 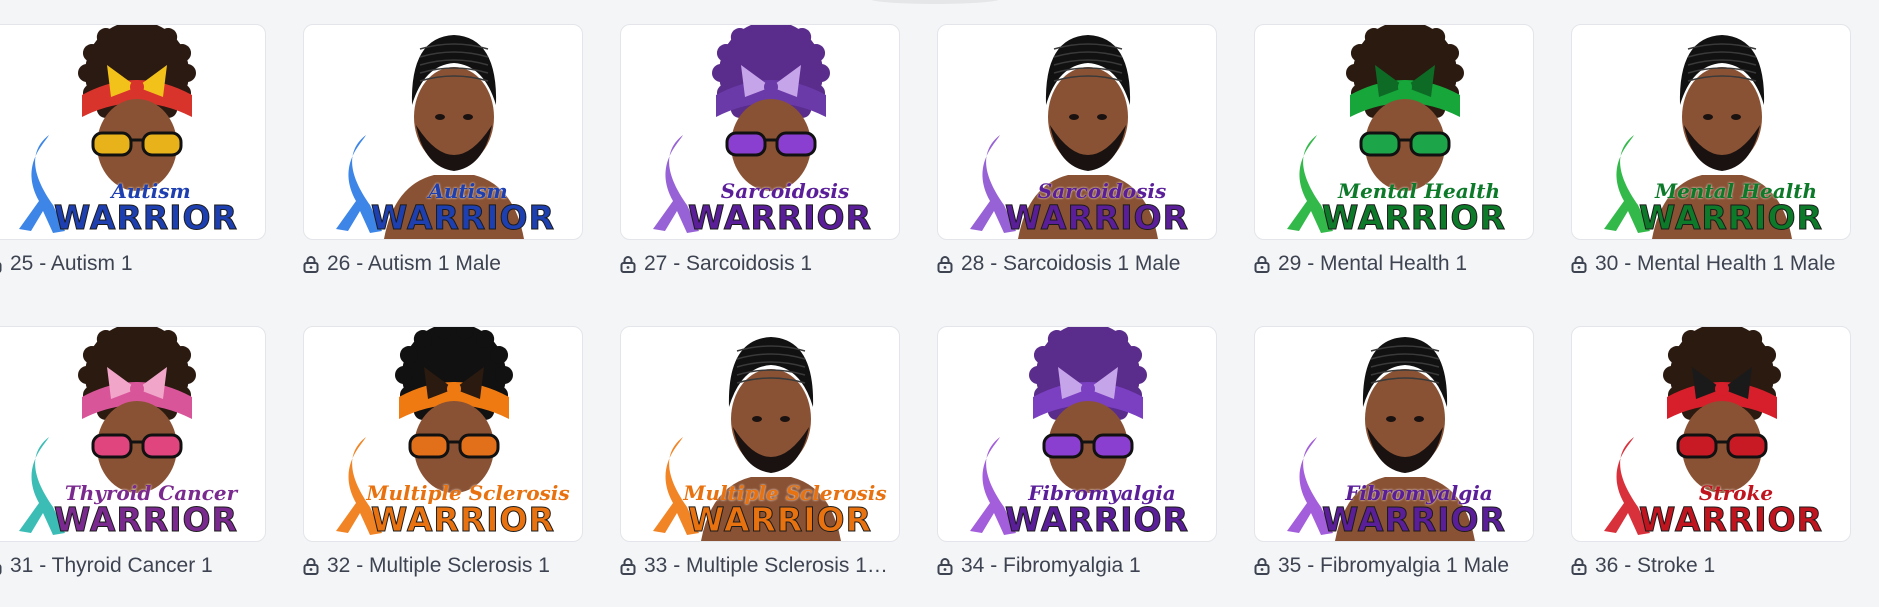 I want to click on template-title: 27 - Sarcoidosis 1, so click(x=728, y=263).